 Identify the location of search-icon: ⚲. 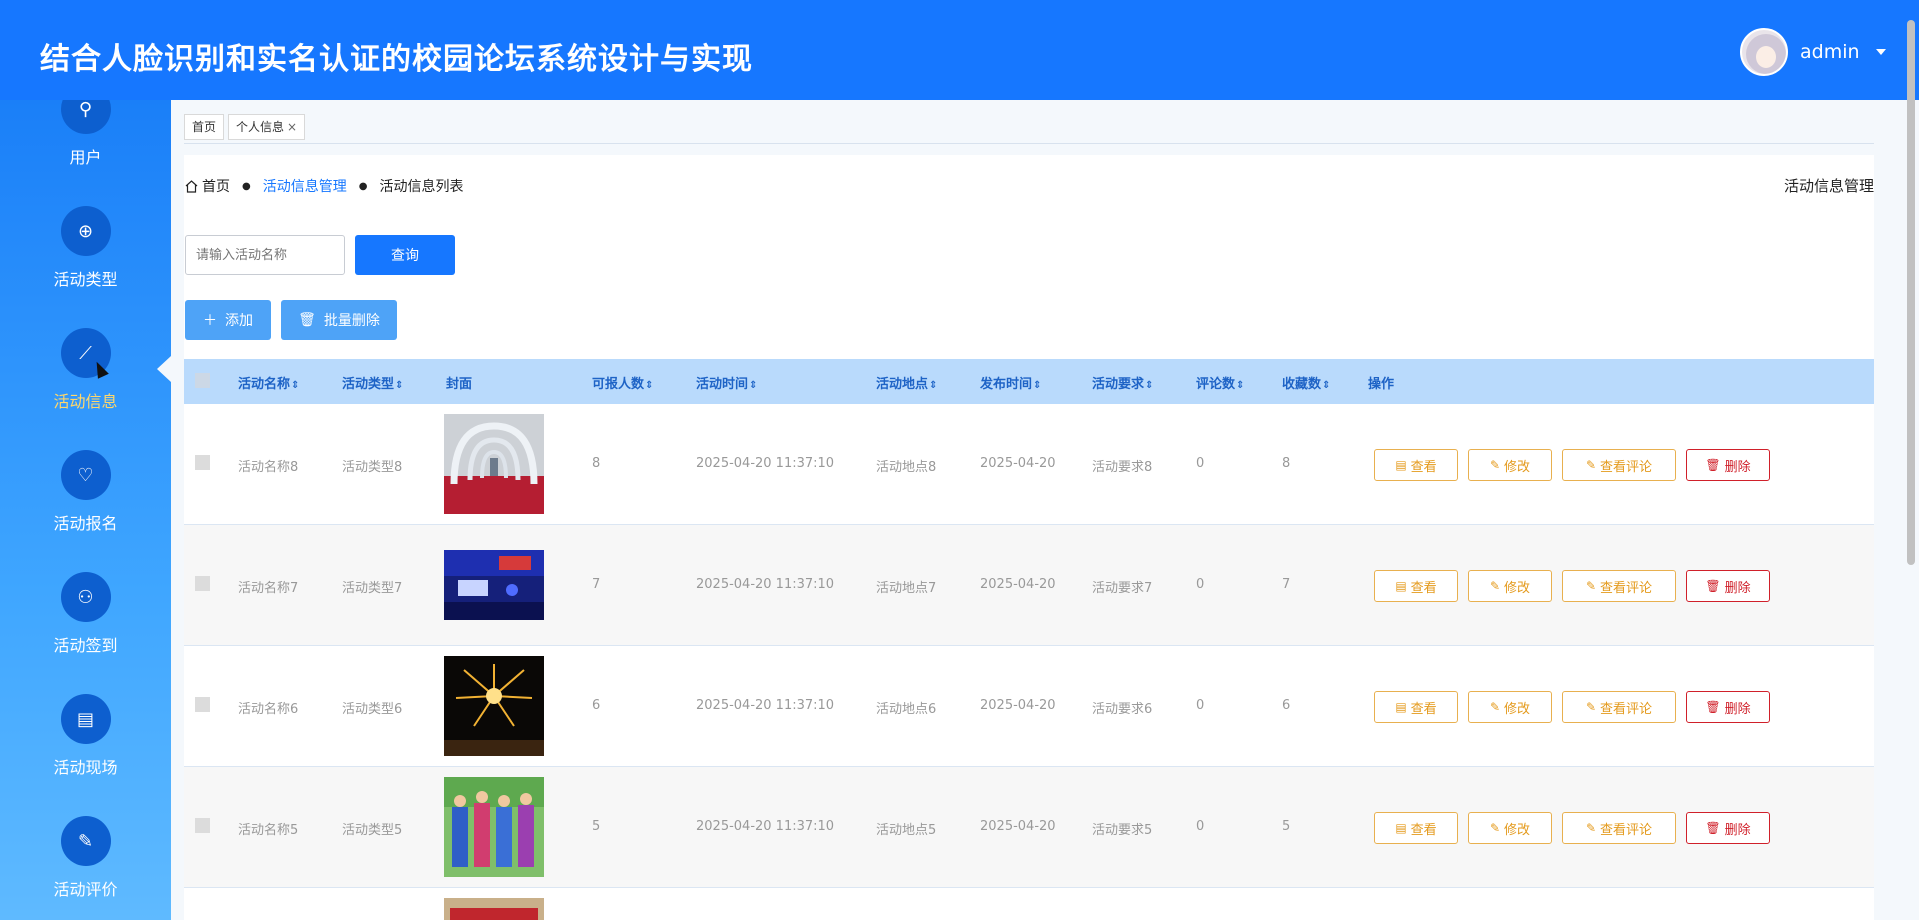
(85, 117).